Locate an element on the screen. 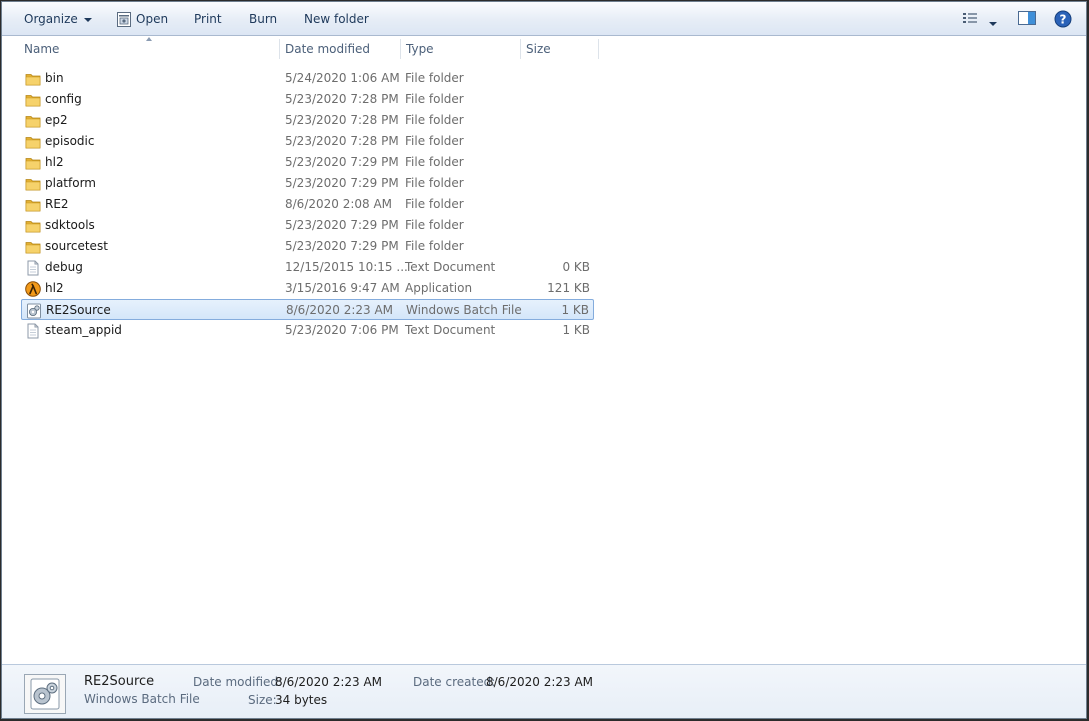 Image resolution: width=1089 pixels, height=721 pixels. print-button: Print is located at coordinates (208, 19).